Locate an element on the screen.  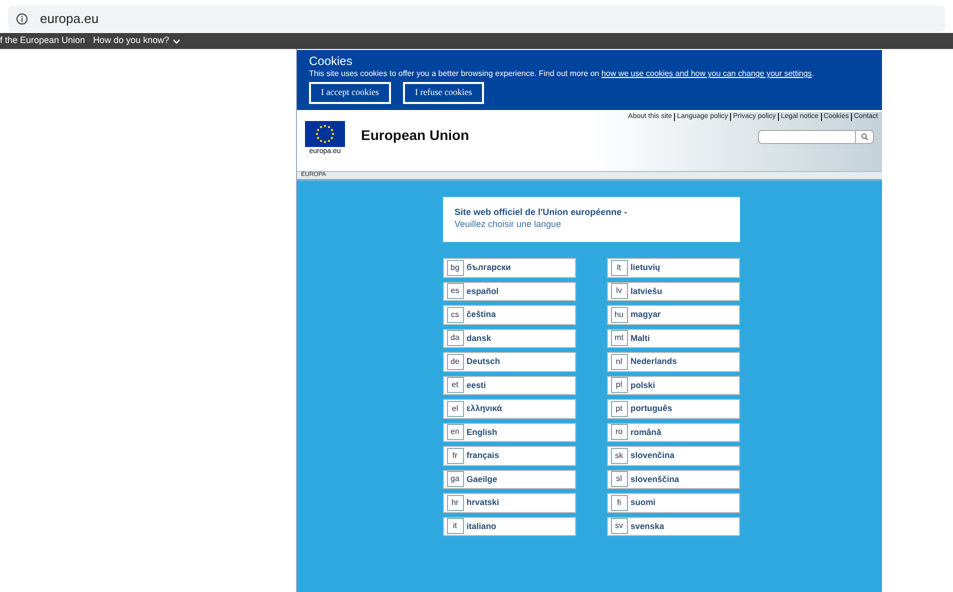
language-name: suomi is located at coordinates (643, 503).